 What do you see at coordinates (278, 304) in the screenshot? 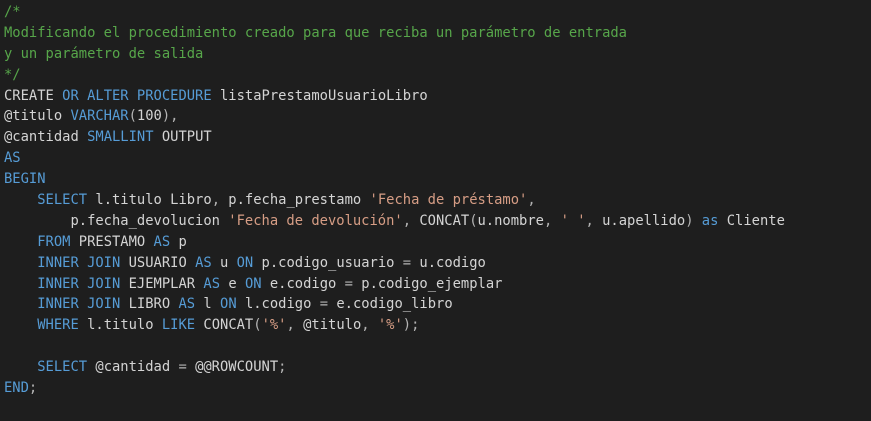
I see `code-token: l.codigo` at bounding box center [278, 304].